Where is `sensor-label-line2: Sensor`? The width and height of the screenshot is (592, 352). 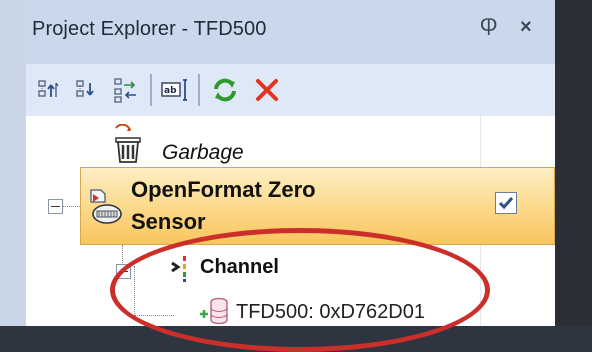
sensor-label-line2: Sensor is located at coordinates (168, 221).